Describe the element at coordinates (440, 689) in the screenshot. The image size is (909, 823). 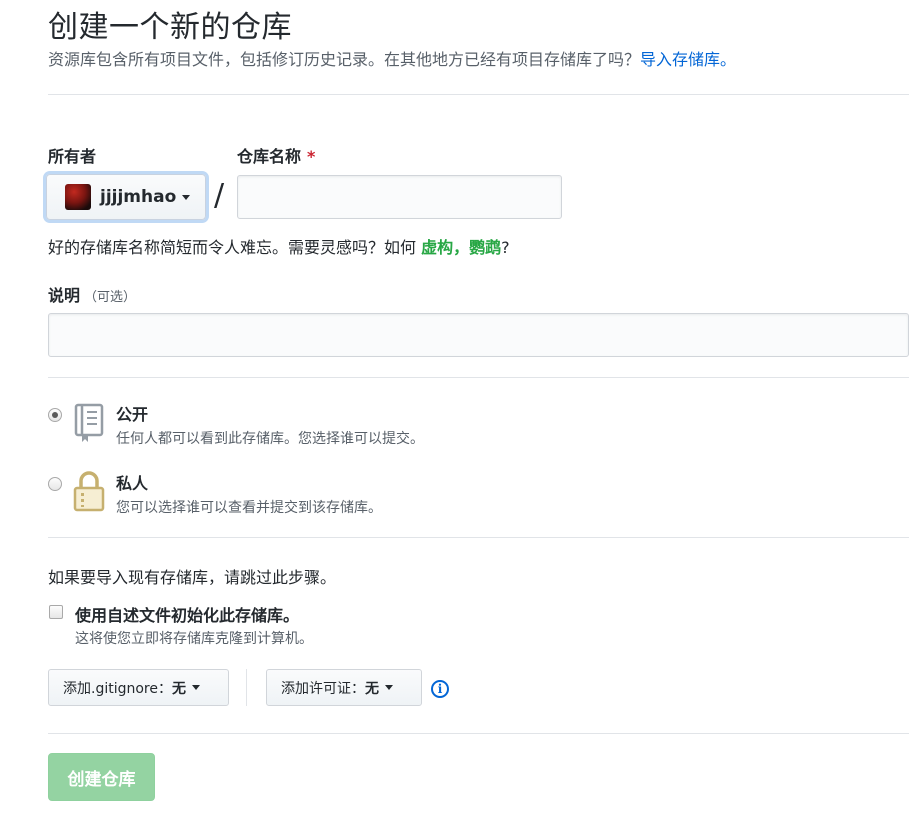
I see `info-icon: i` at that location.